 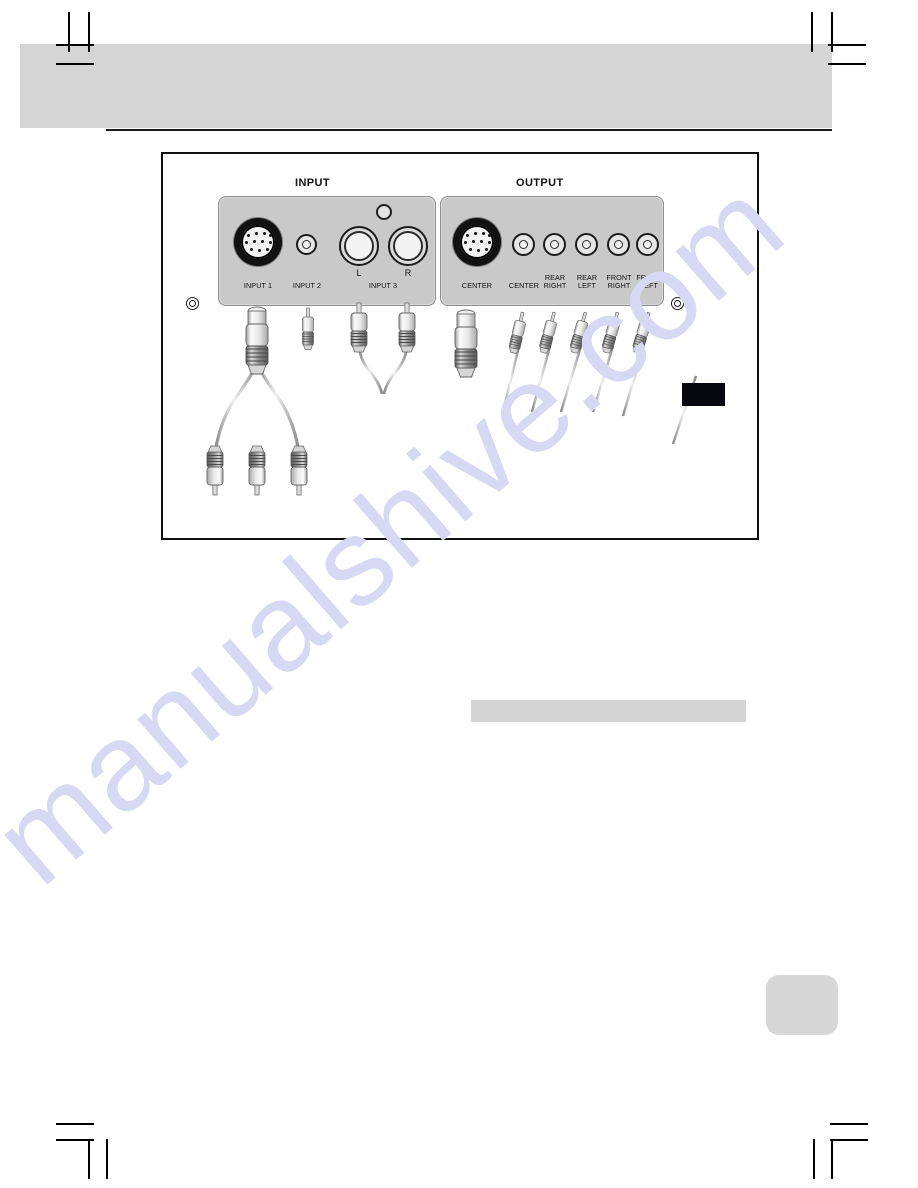 I want to click on header-rule, so click(x=469, y=130).